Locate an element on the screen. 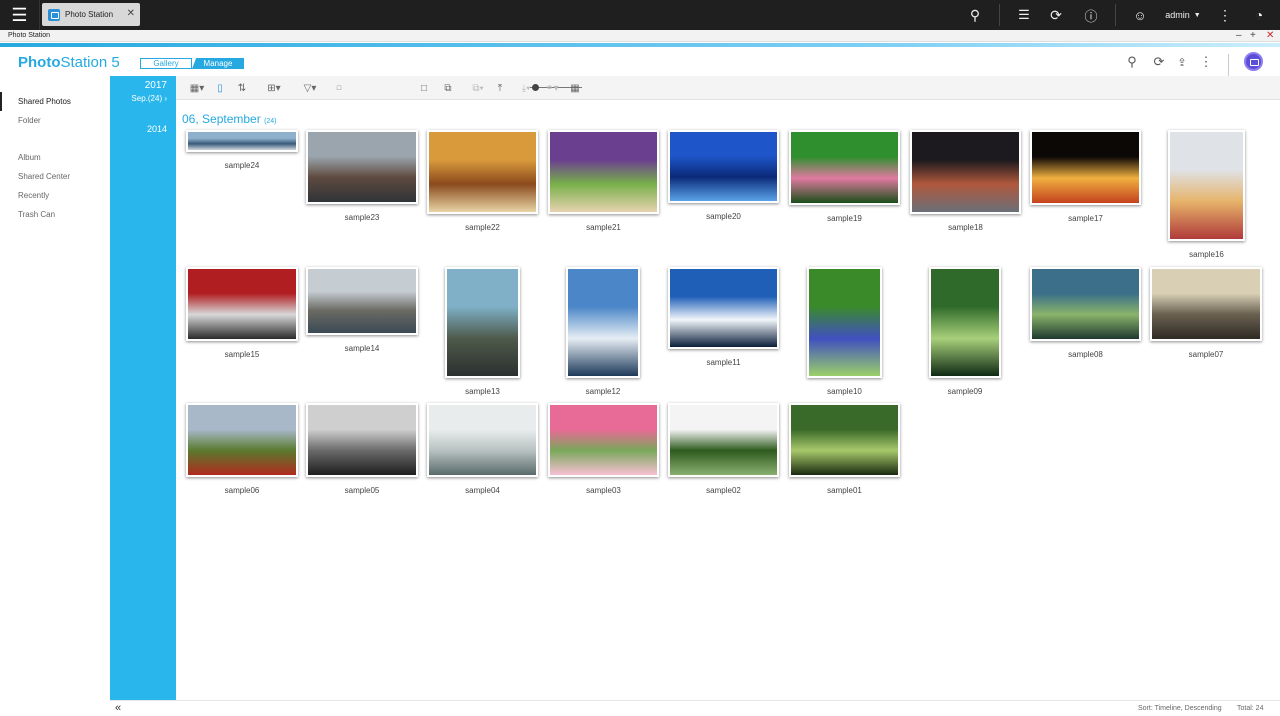 This screenshot has height=716, width=1280. photo-caption: sample20 is located at coordinates (723, 216).